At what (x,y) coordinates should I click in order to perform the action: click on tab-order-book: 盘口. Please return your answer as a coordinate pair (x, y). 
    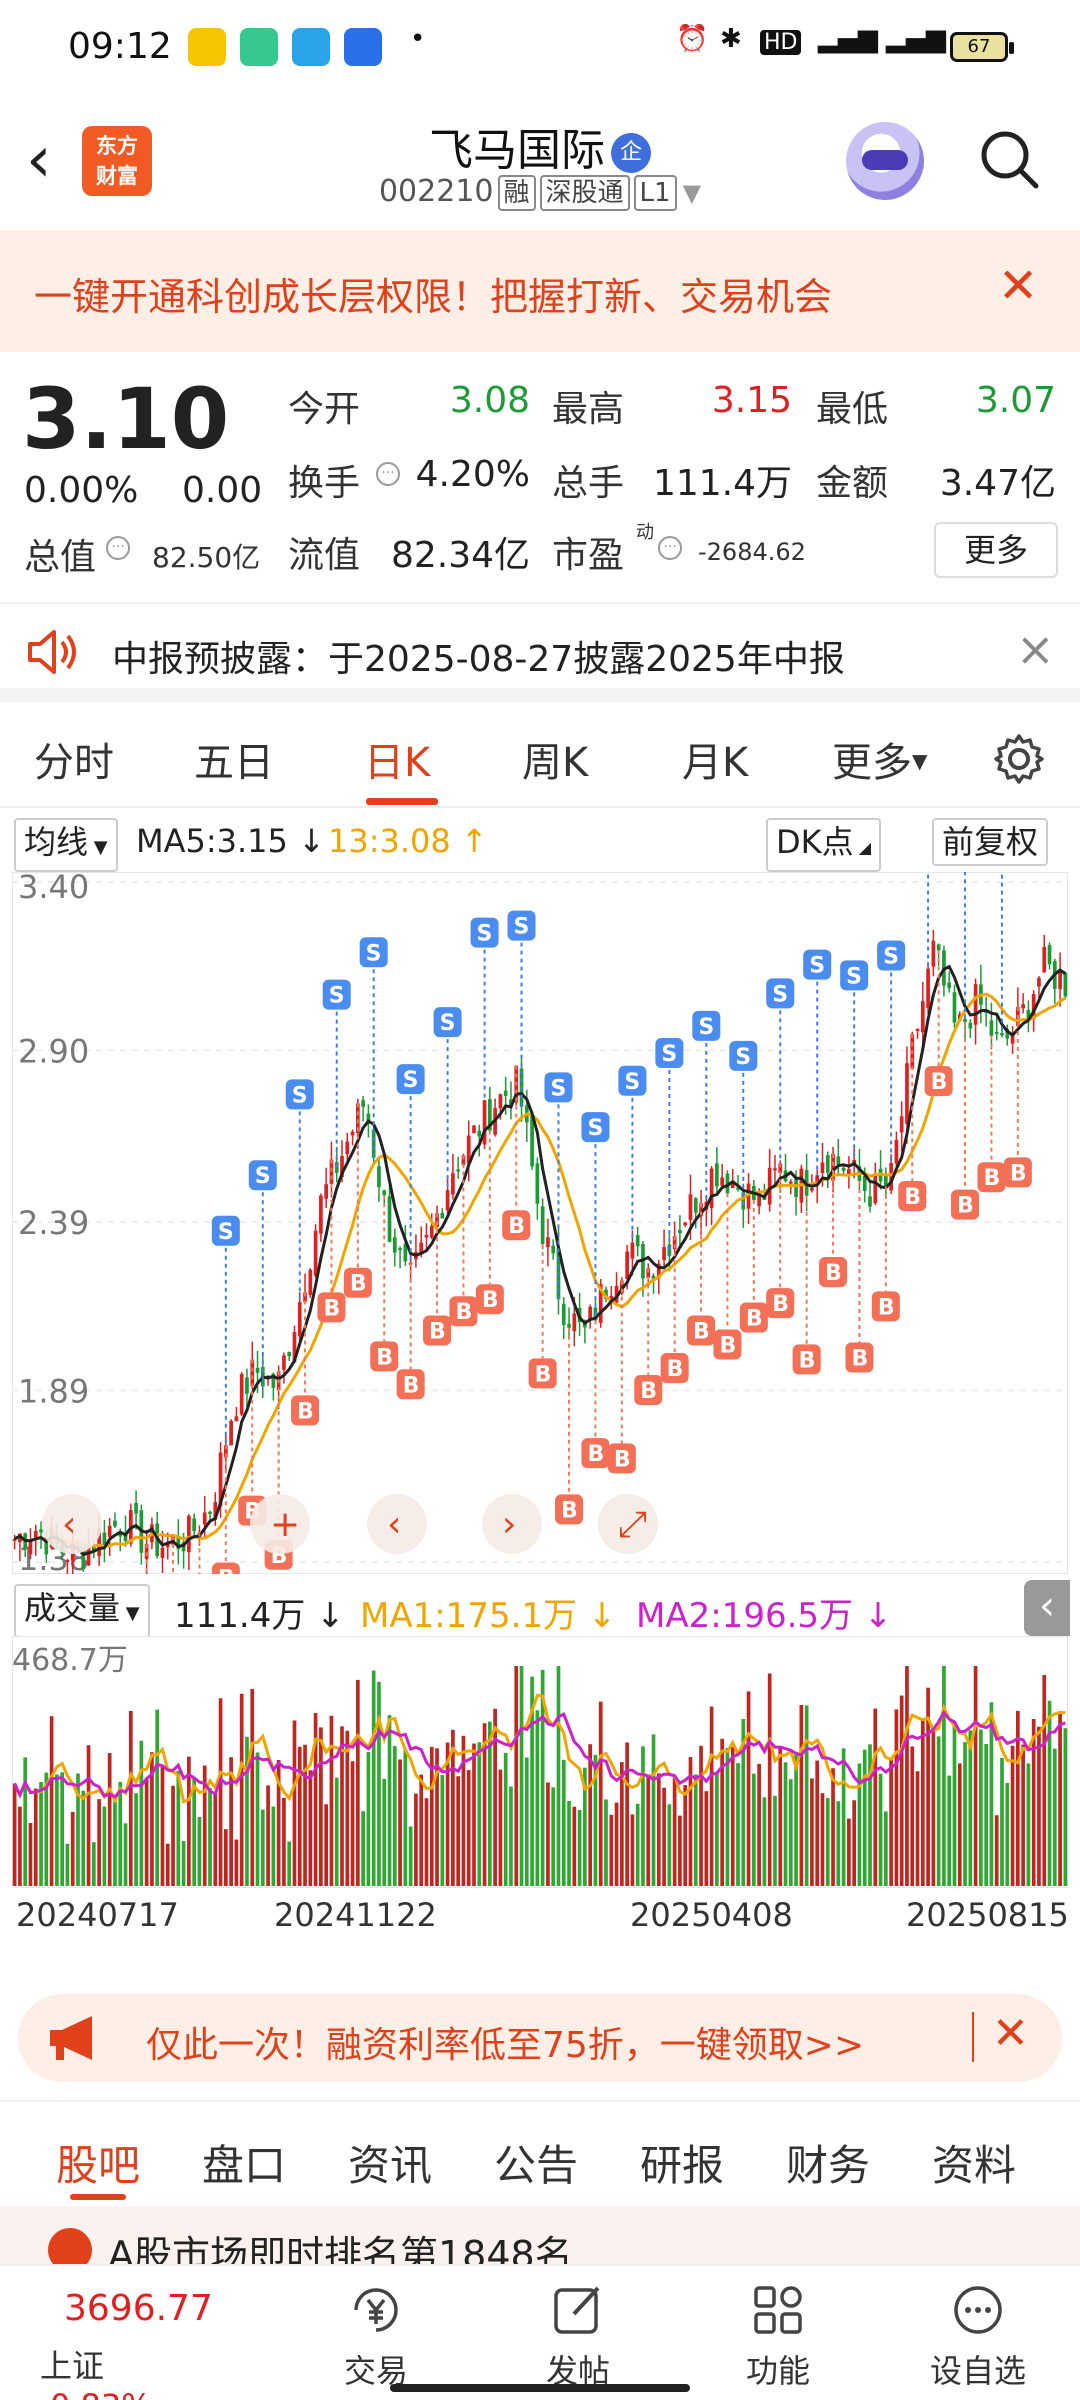
    Looking at the image, I should click on (244, 2162).